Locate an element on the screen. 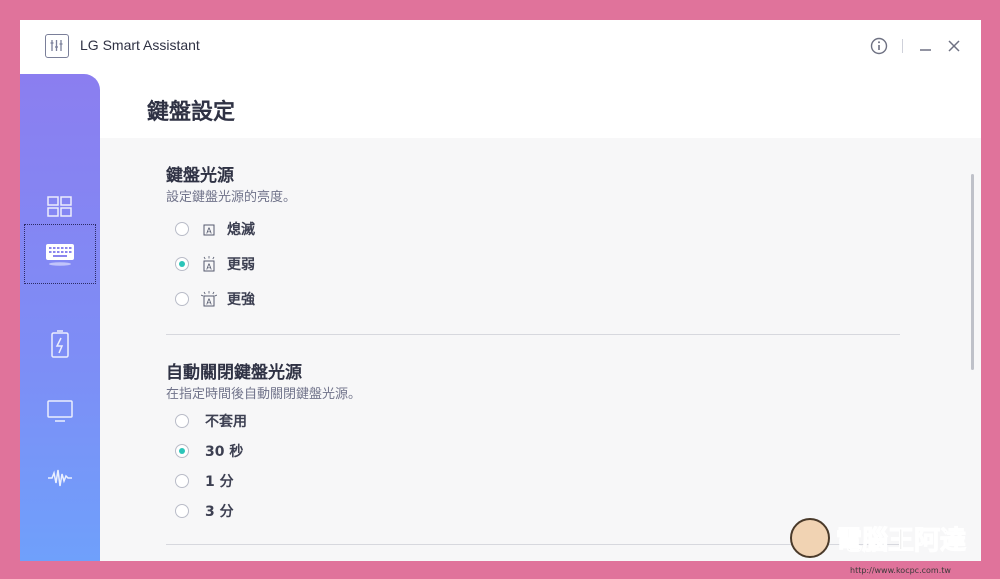 The image size is (1000, 579). sidebar-item-display is located at coordinates (60, 411).